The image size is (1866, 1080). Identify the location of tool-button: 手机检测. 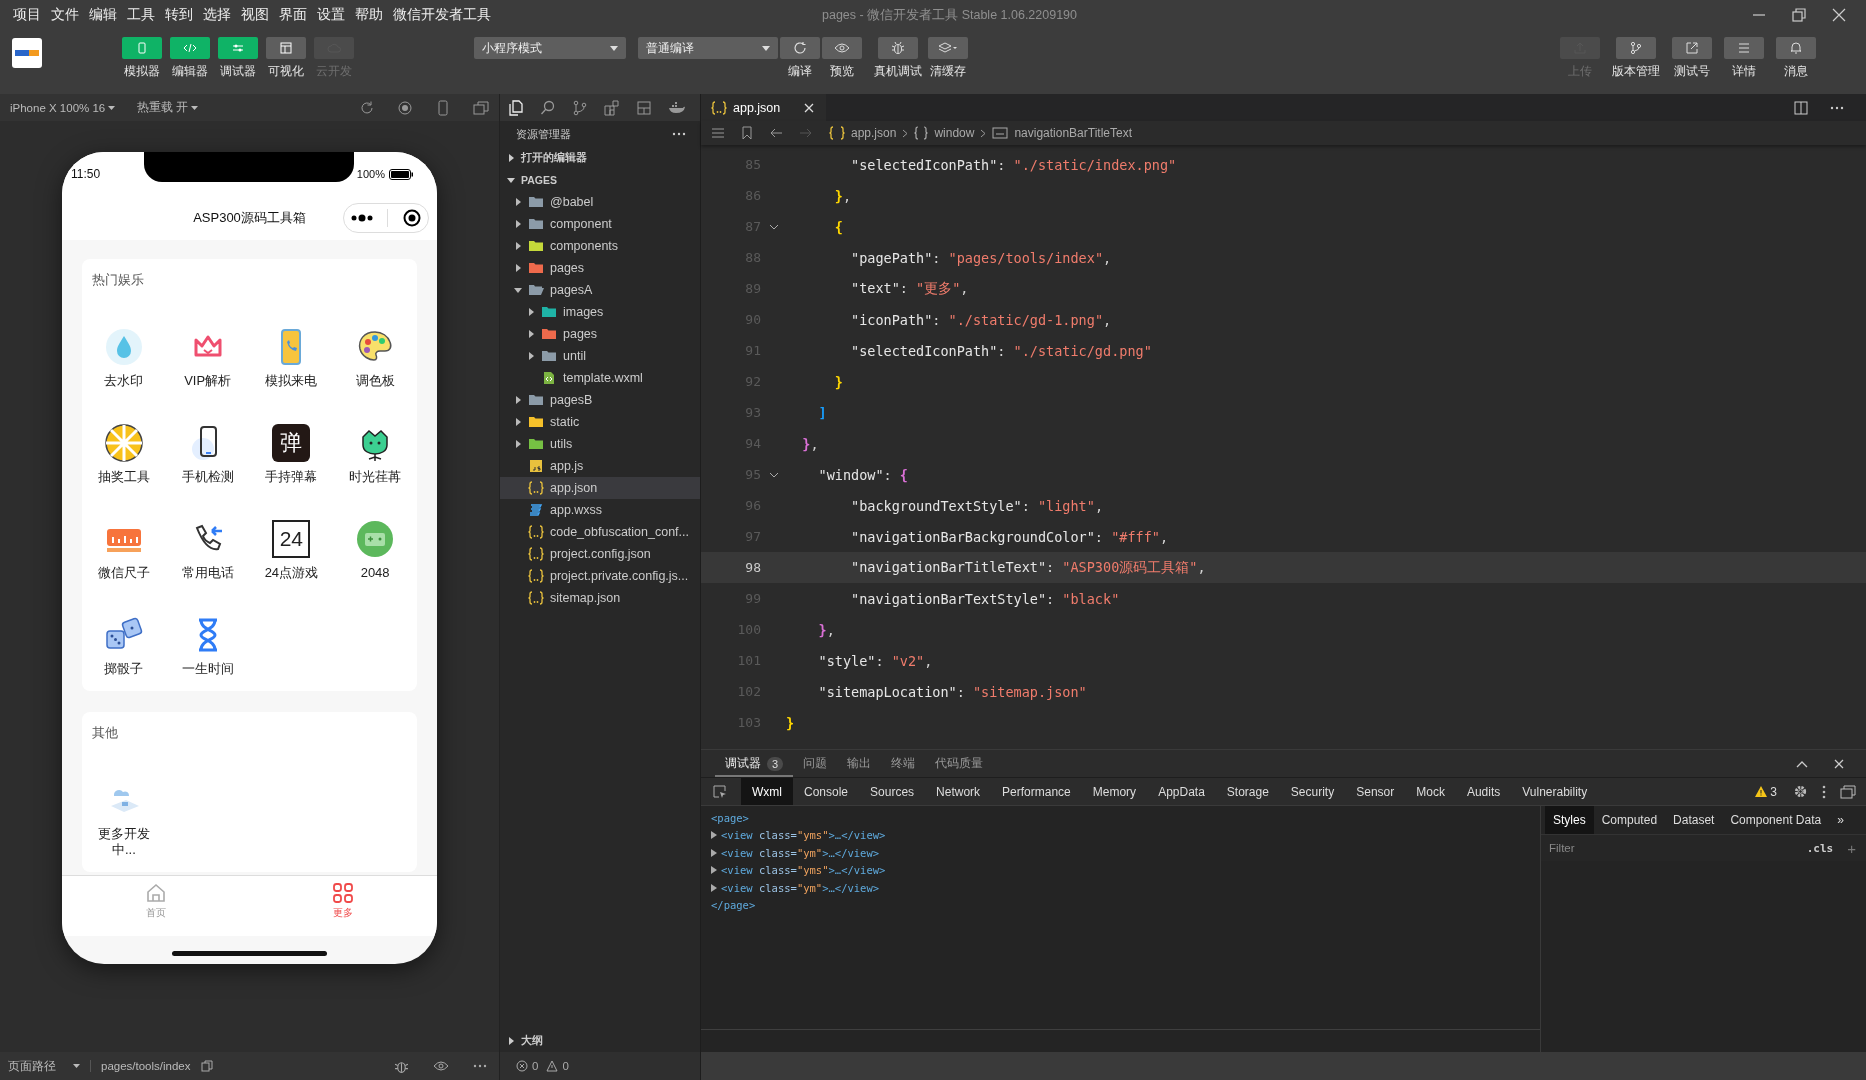
(207, 454).